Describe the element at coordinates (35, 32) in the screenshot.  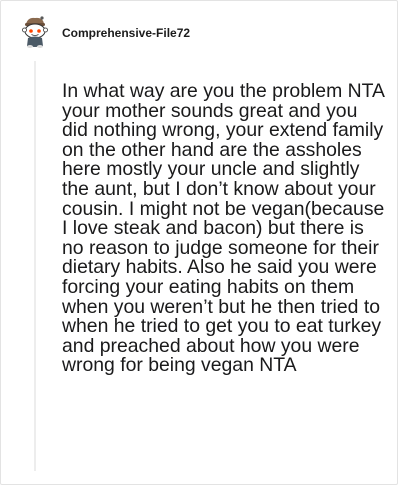
I see `snoo-avatar-icon` at that location.